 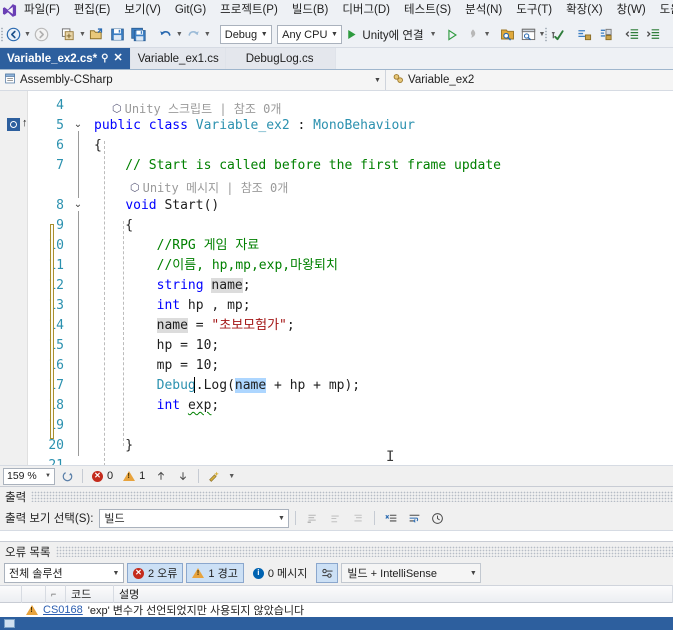 What do you see at coordinates (14, 278) in the screenshot?
I see `indicator-margin: ↑` at bounding box center [14, 278].